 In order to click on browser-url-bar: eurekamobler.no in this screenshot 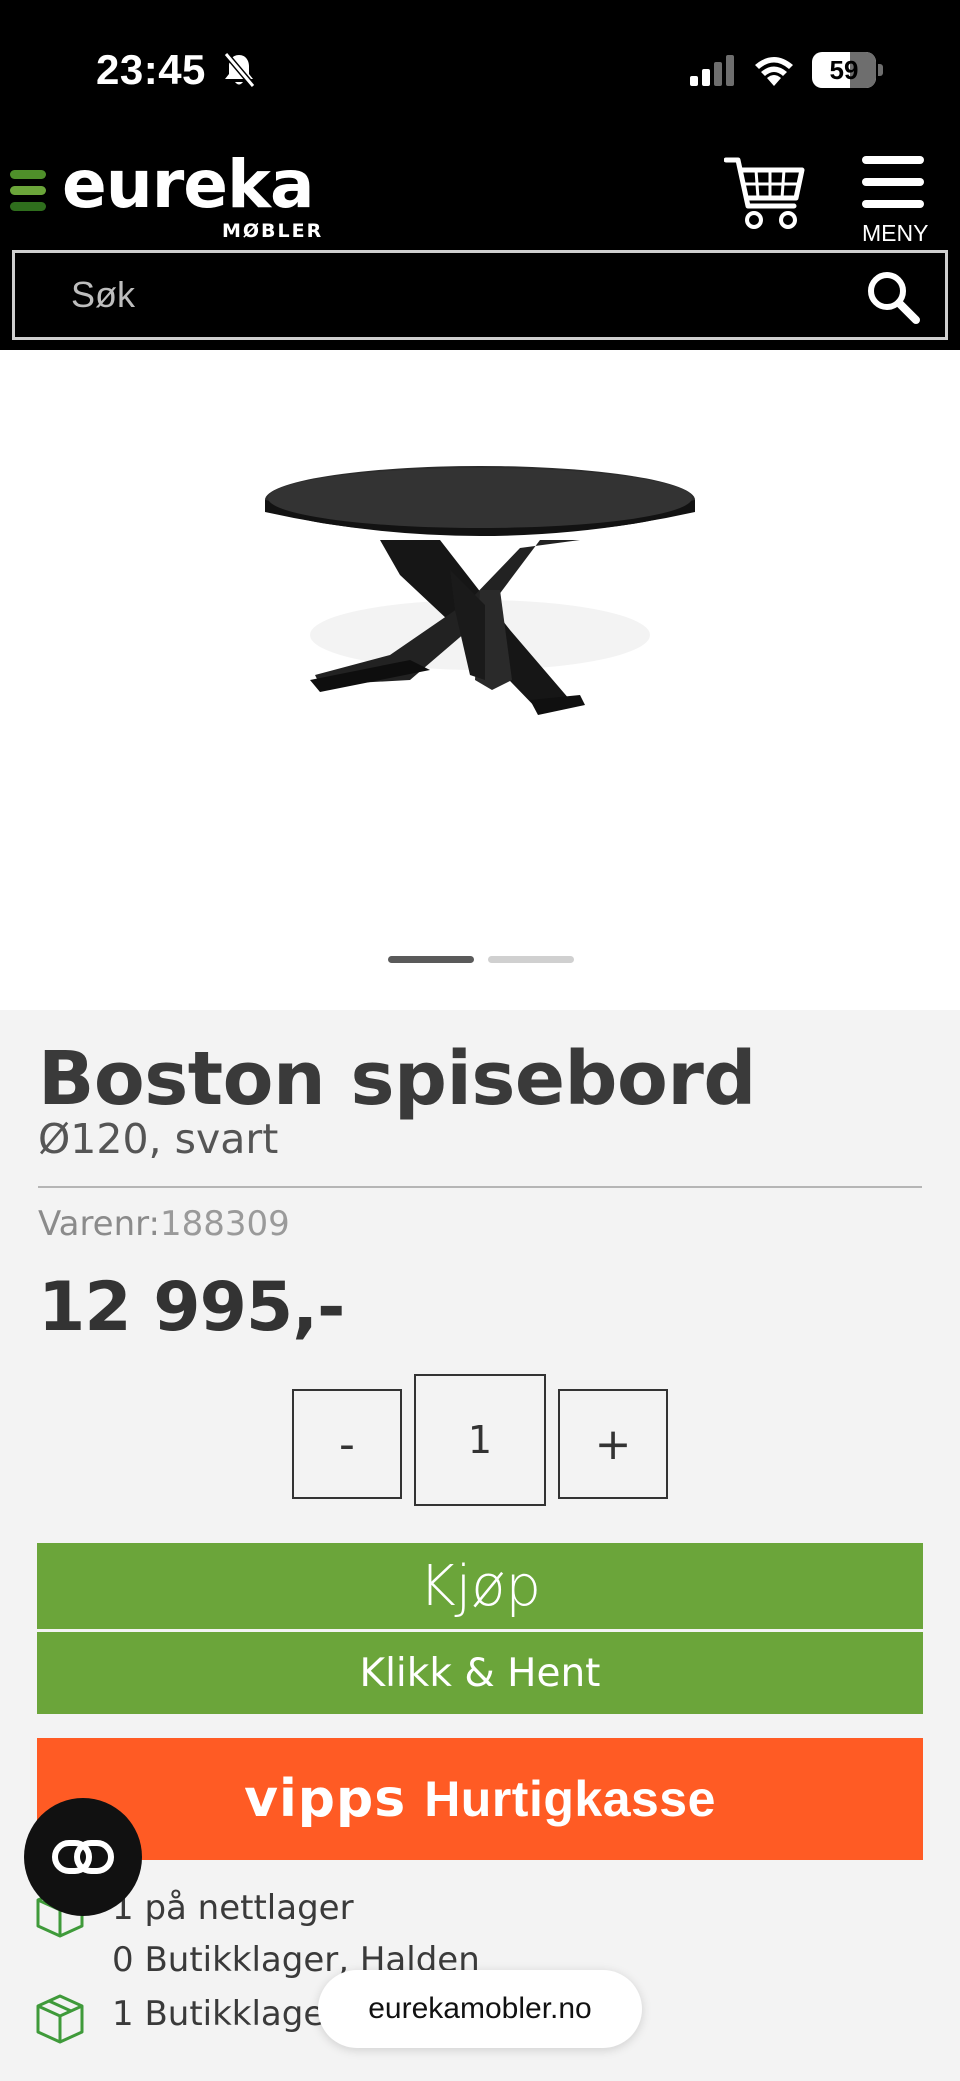, I will do `click(480, 2009)`.